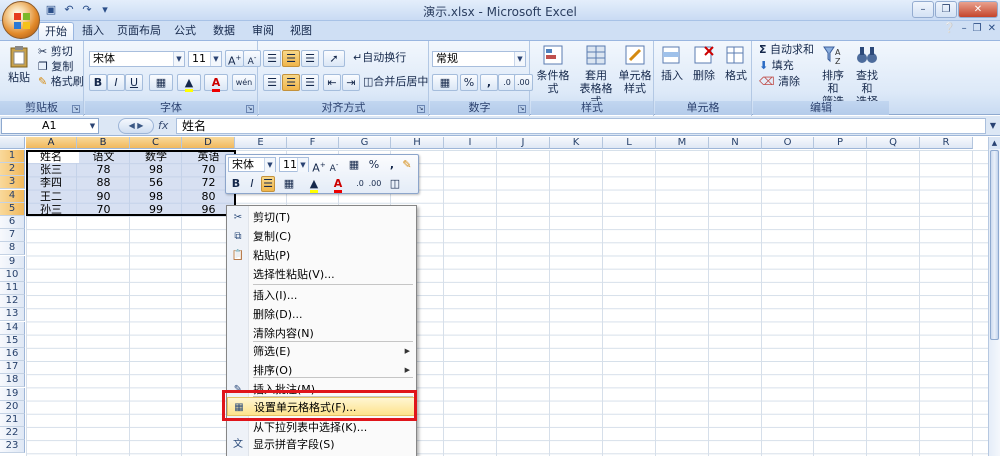 The height and width of the screenshot is (456, 1000). I want to click on cell-a5: 孙三, so click(51, 209).